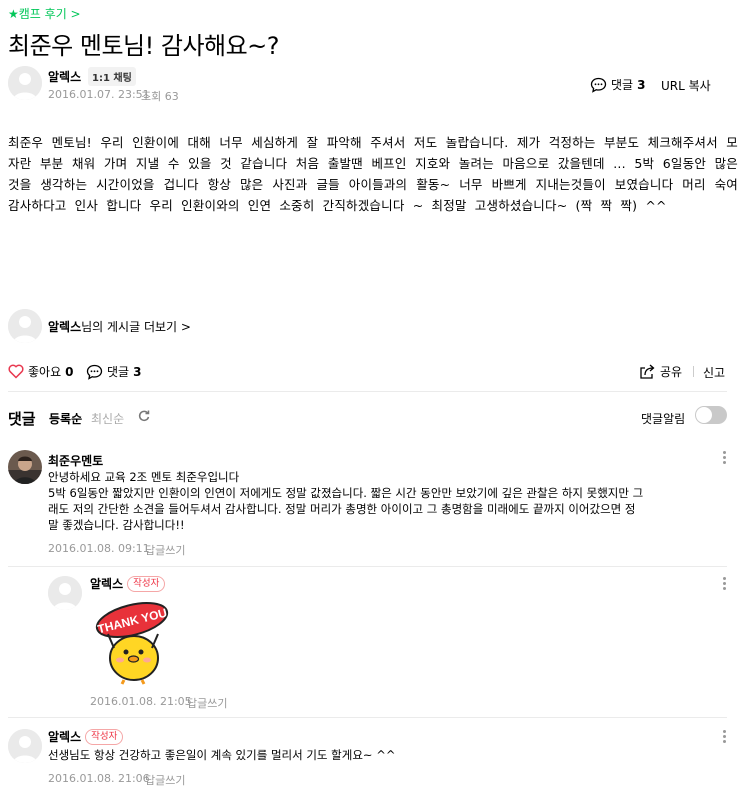  I want to click on comment-count: 3, so click(137, 371).